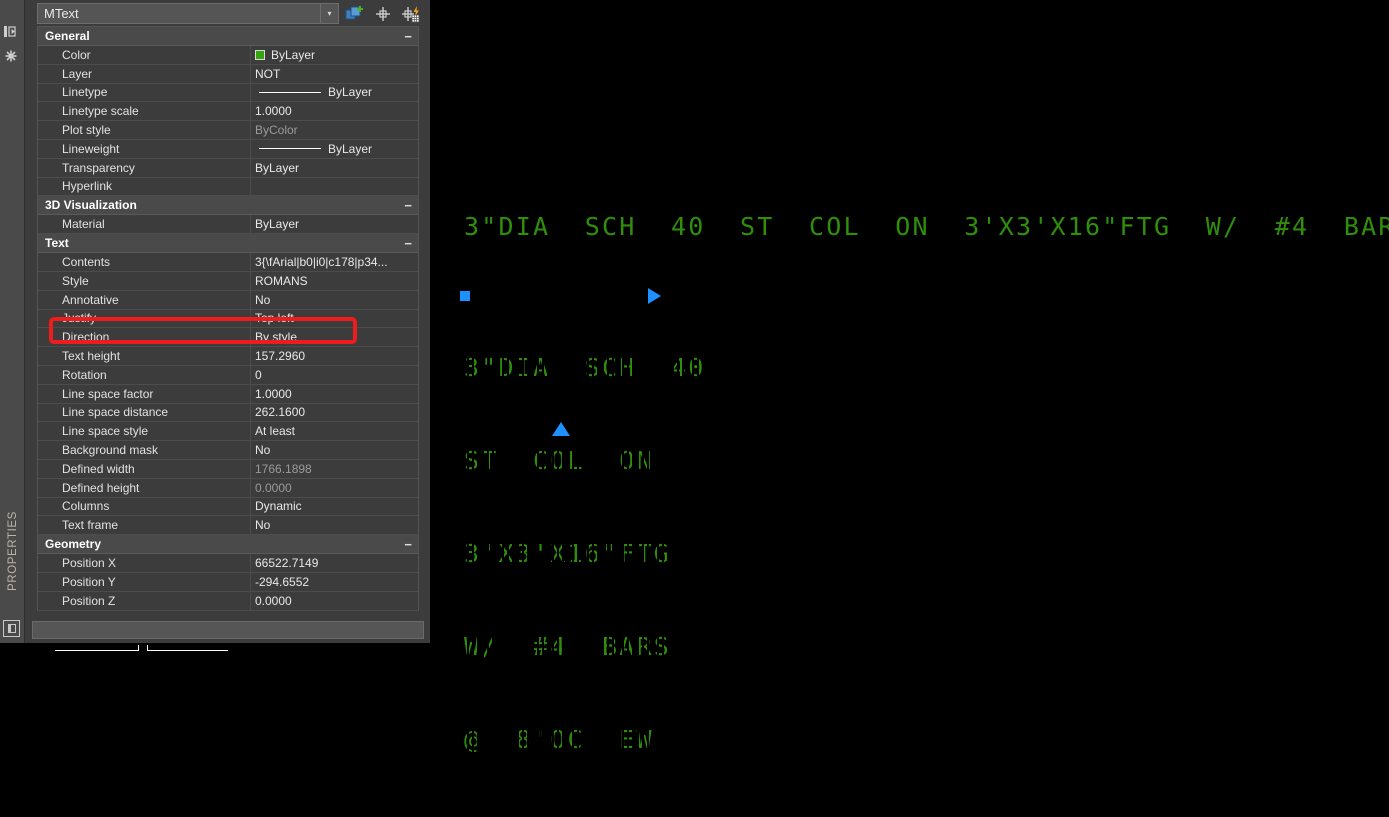 This screenshot has width=1389, height=817. Describe the element at coordinates (228, 601) in the screenshot. I see `property-row: Position Z 0.0000` at that location.